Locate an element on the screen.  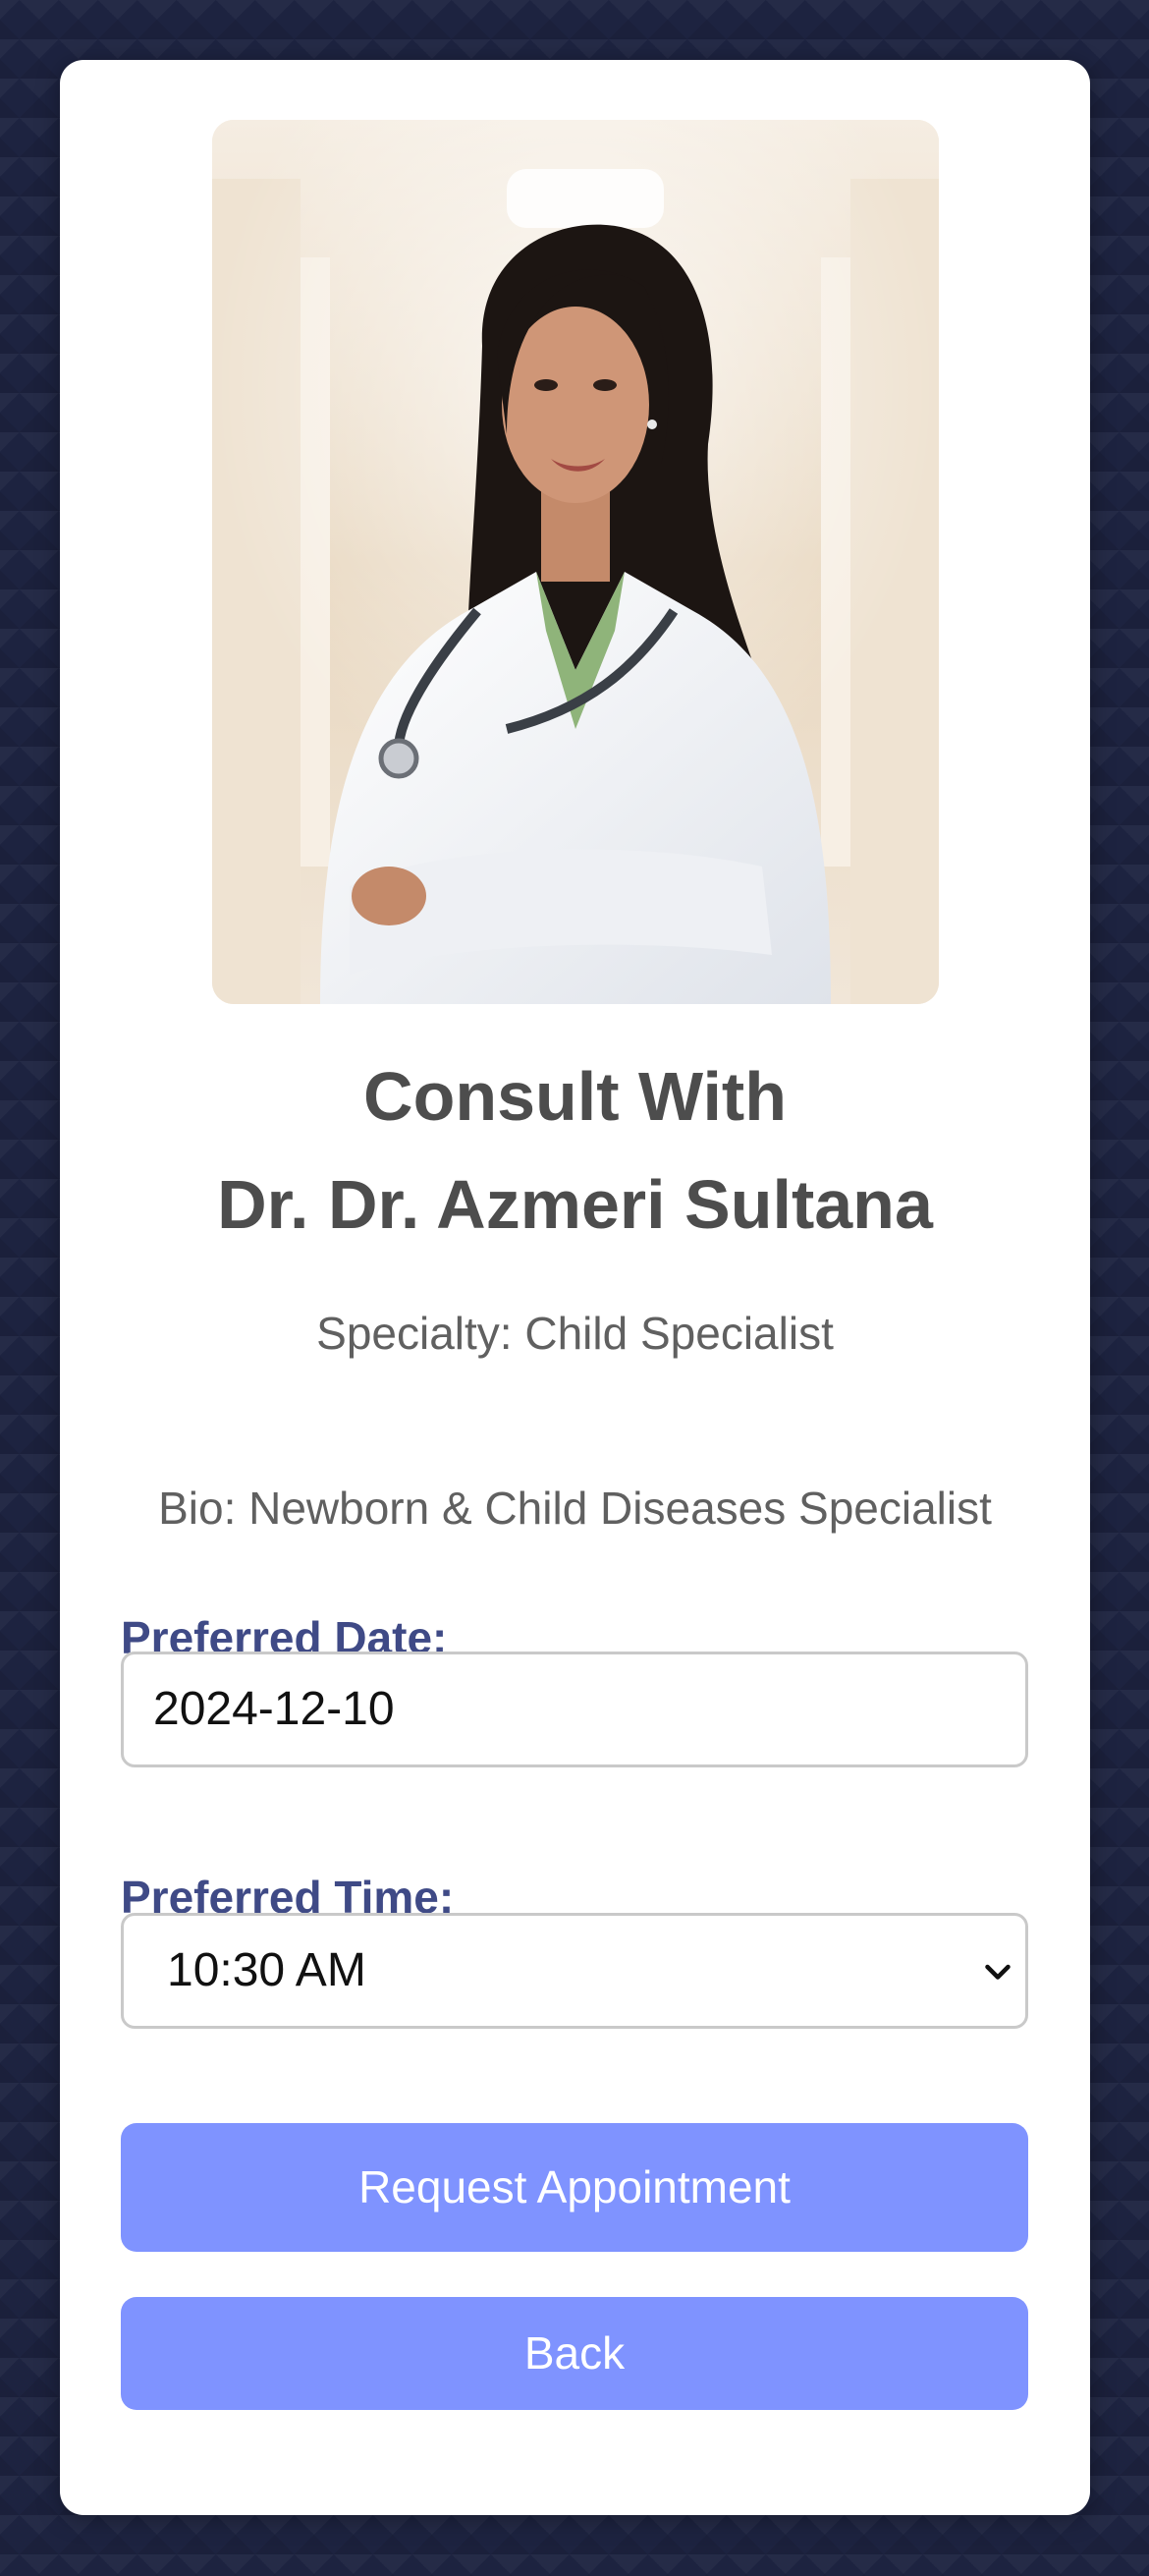
chevron-down-icon is located at coordinates (998, 1972).